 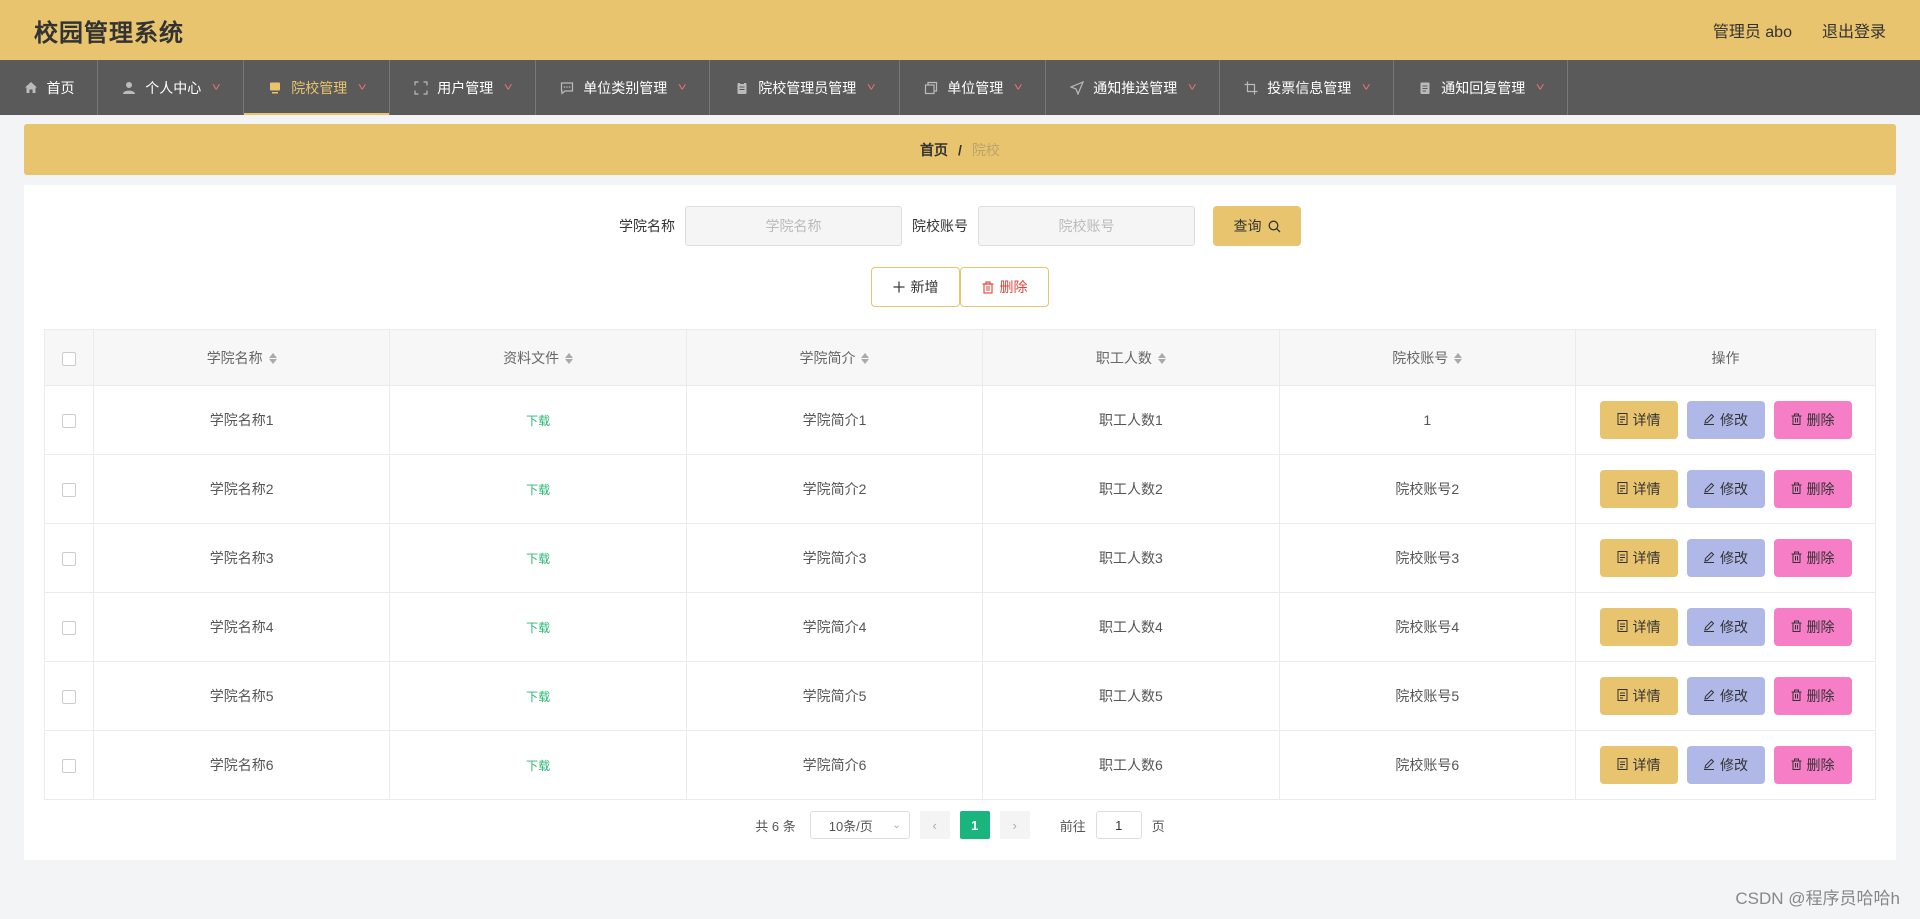 What do you see at coordinates (1427, 357) in the screenshot?
I see `header-account: 院校账号` at bounding box center [1427, 357].